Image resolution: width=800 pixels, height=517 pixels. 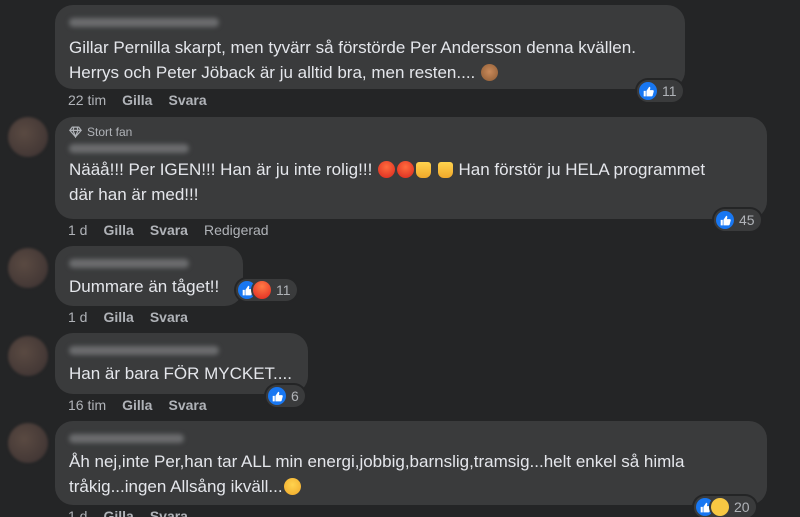 I want to click on see-no-evil-monkey-icon, so click(x=490, y=72).